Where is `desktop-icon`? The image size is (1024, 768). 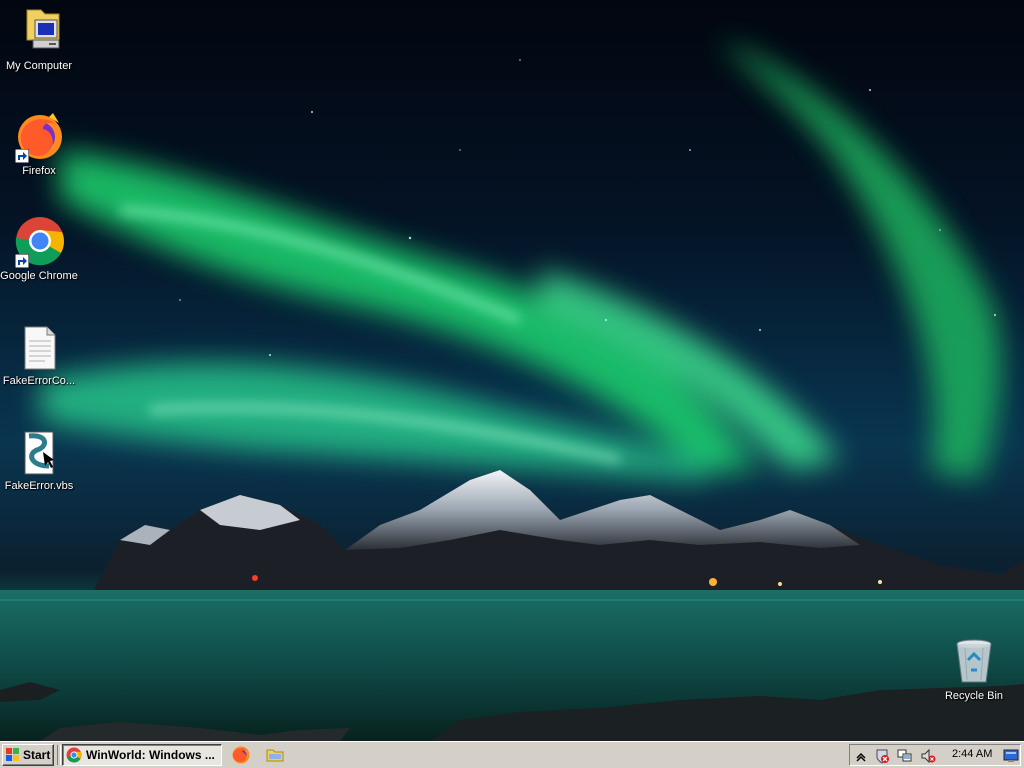 desktop-icon is located at coordinates (1011, 756).